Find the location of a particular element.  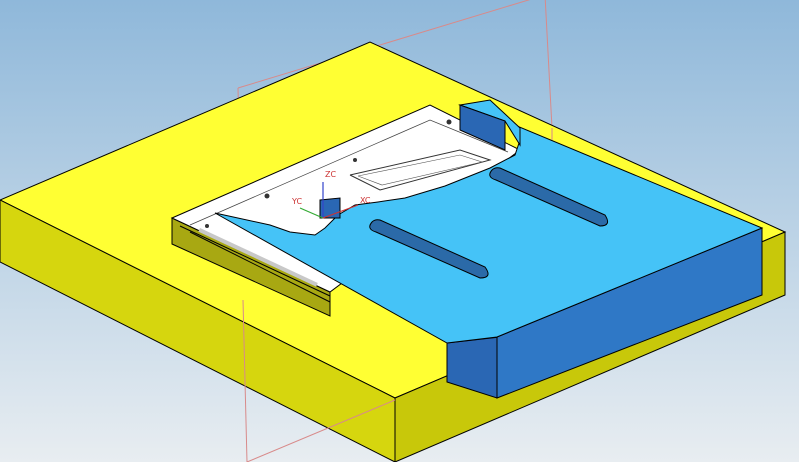

zc-label: ZC is located at coordinates (330, 174).